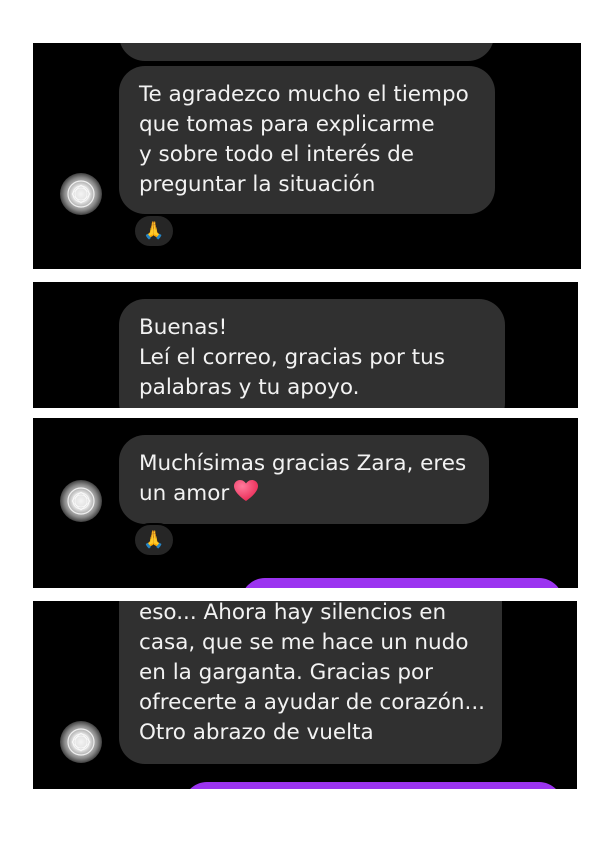 The width and height of the screenshot is (605, 845). What do you see at coordinates (246, 490) in the screenshot?
I see `heart-emoji-icon` at bounding box center [246, 490].